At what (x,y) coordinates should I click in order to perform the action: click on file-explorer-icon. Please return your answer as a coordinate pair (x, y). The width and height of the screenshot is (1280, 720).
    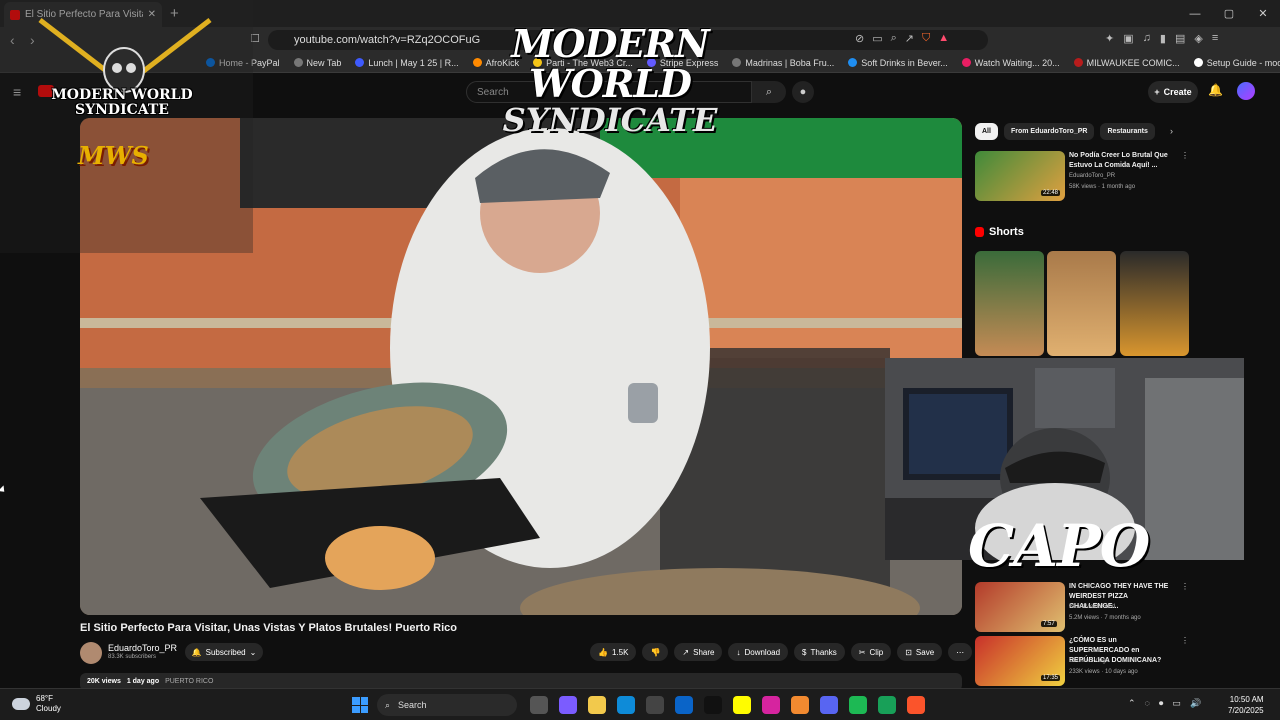
    Looking at the image, I should click on (597, 705).